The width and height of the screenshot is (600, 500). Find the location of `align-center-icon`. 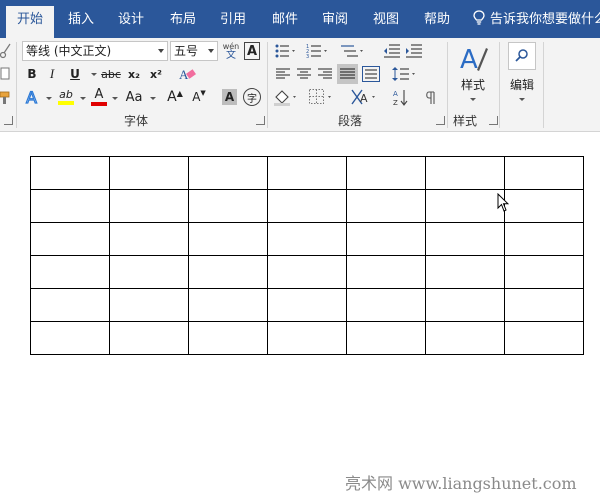

align-center-icon is located at coordinates (304, 74).